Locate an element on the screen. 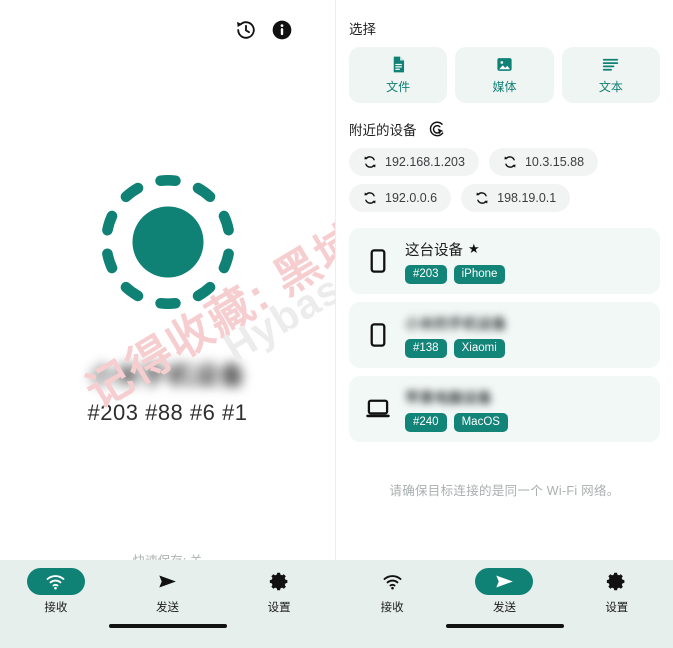  ip-chip: 192.168.1.203 is located at coordinates (414, 162).